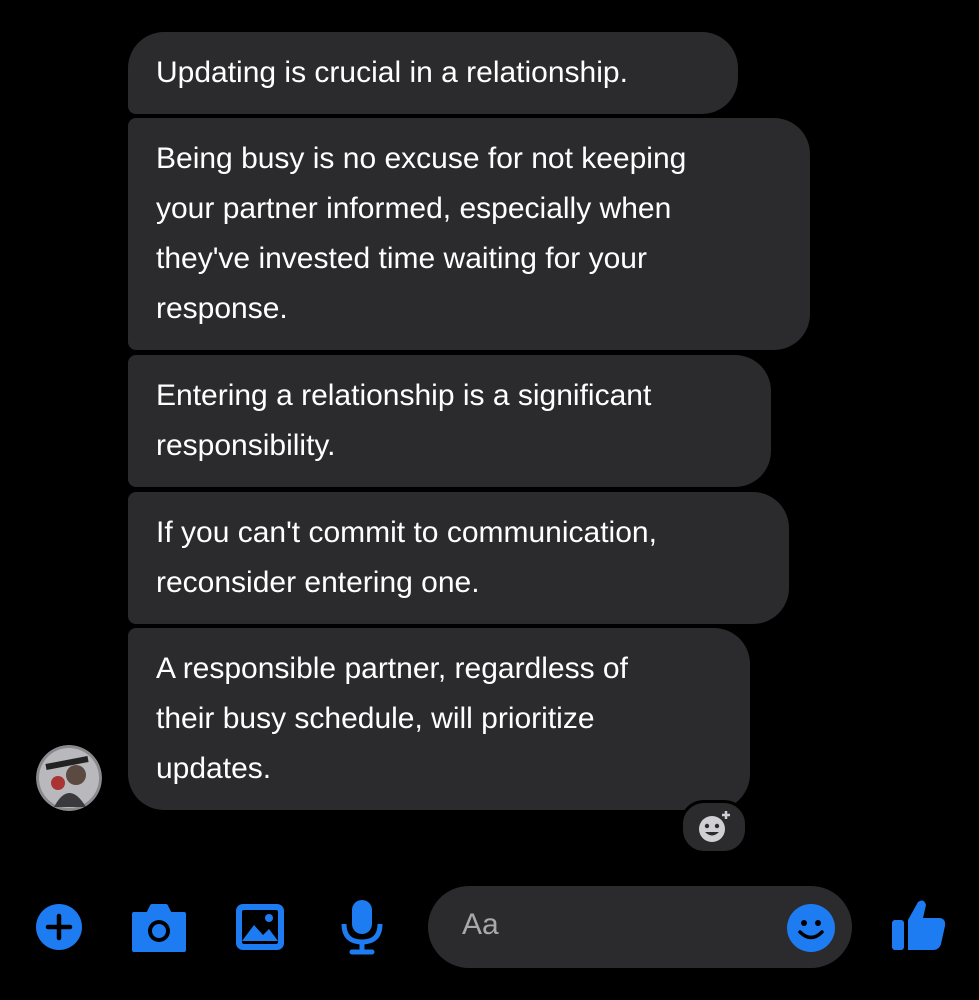 The height and width of the screenshot is (1000, 979). I want to click on microphone-icon, so click(362, 927).